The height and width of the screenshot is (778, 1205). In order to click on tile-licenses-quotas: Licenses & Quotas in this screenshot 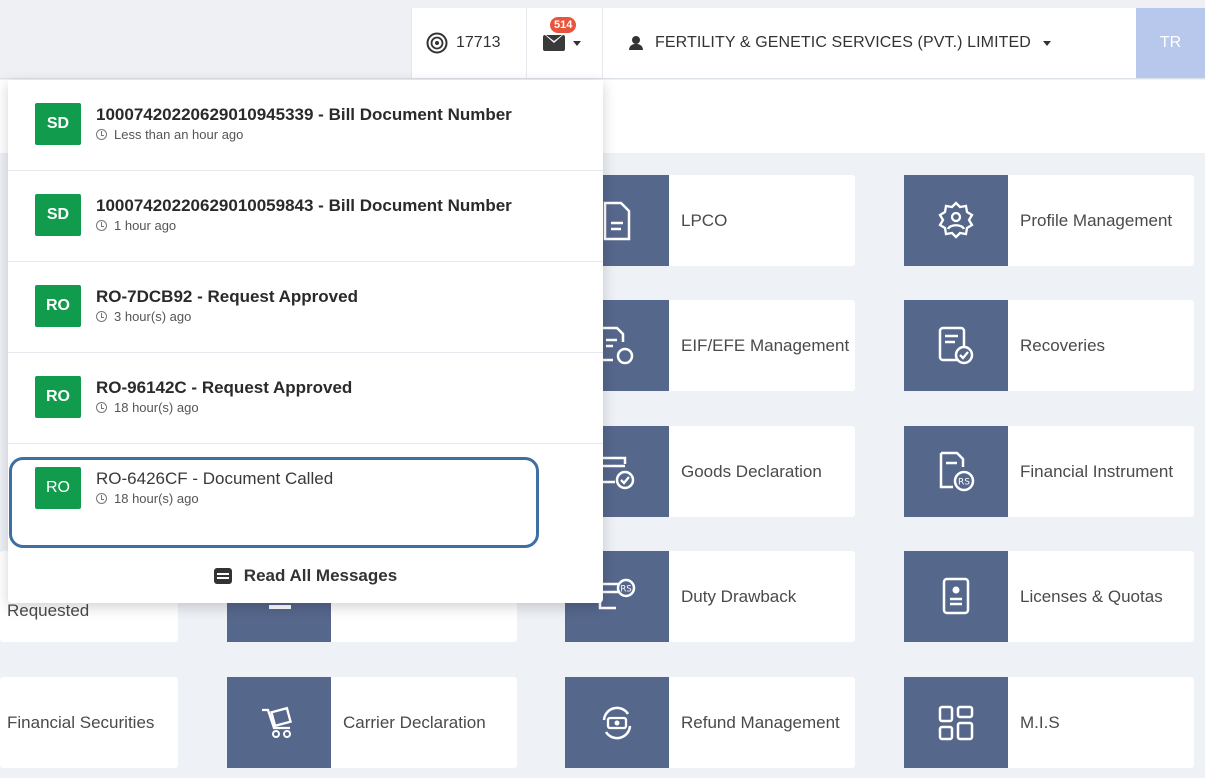, I will do `click(1049, 596)`.